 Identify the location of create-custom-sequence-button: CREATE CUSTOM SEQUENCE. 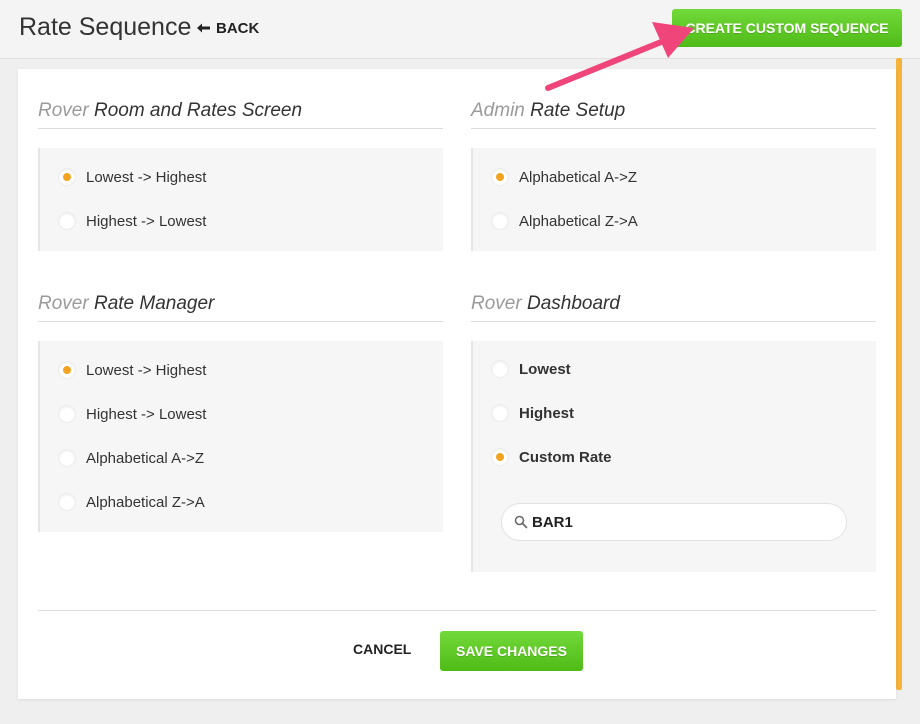
(787, 28).